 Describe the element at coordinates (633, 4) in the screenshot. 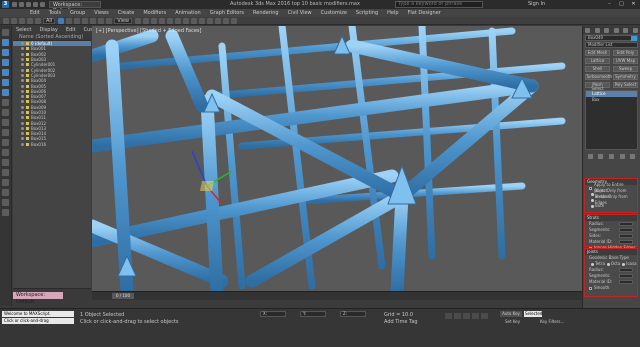

I see `close-icon: ✕` at that location.